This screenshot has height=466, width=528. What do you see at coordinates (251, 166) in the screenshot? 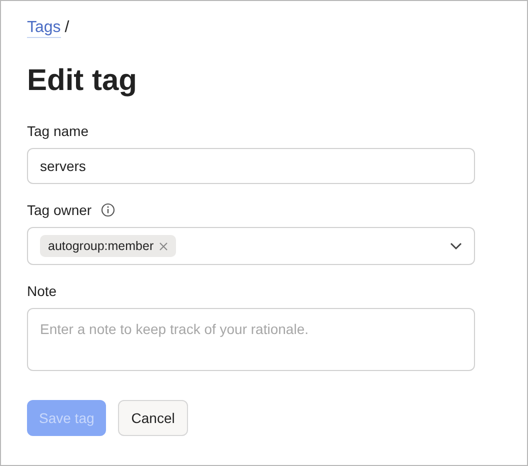
I see `tag-name-field: servers` at bounding box center [251, 166].